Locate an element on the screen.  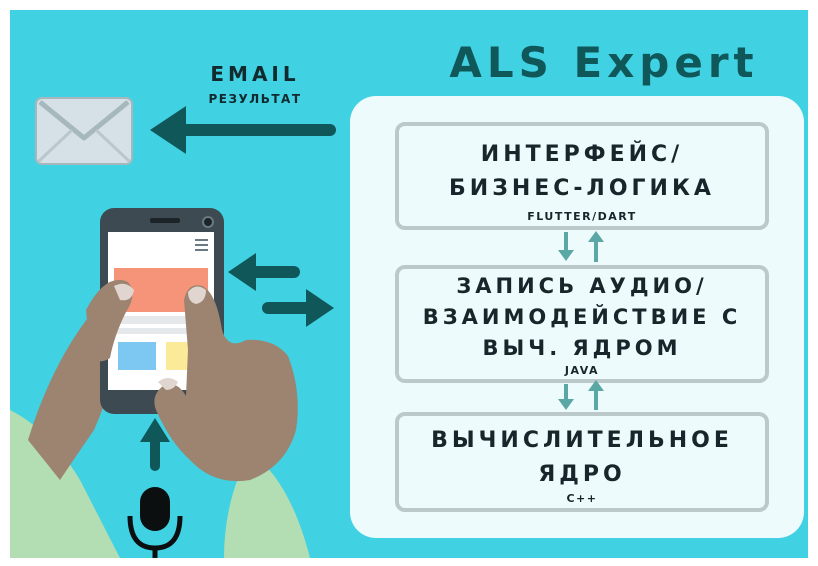
email-label: EMAIL is located at coordinates (255, 74).